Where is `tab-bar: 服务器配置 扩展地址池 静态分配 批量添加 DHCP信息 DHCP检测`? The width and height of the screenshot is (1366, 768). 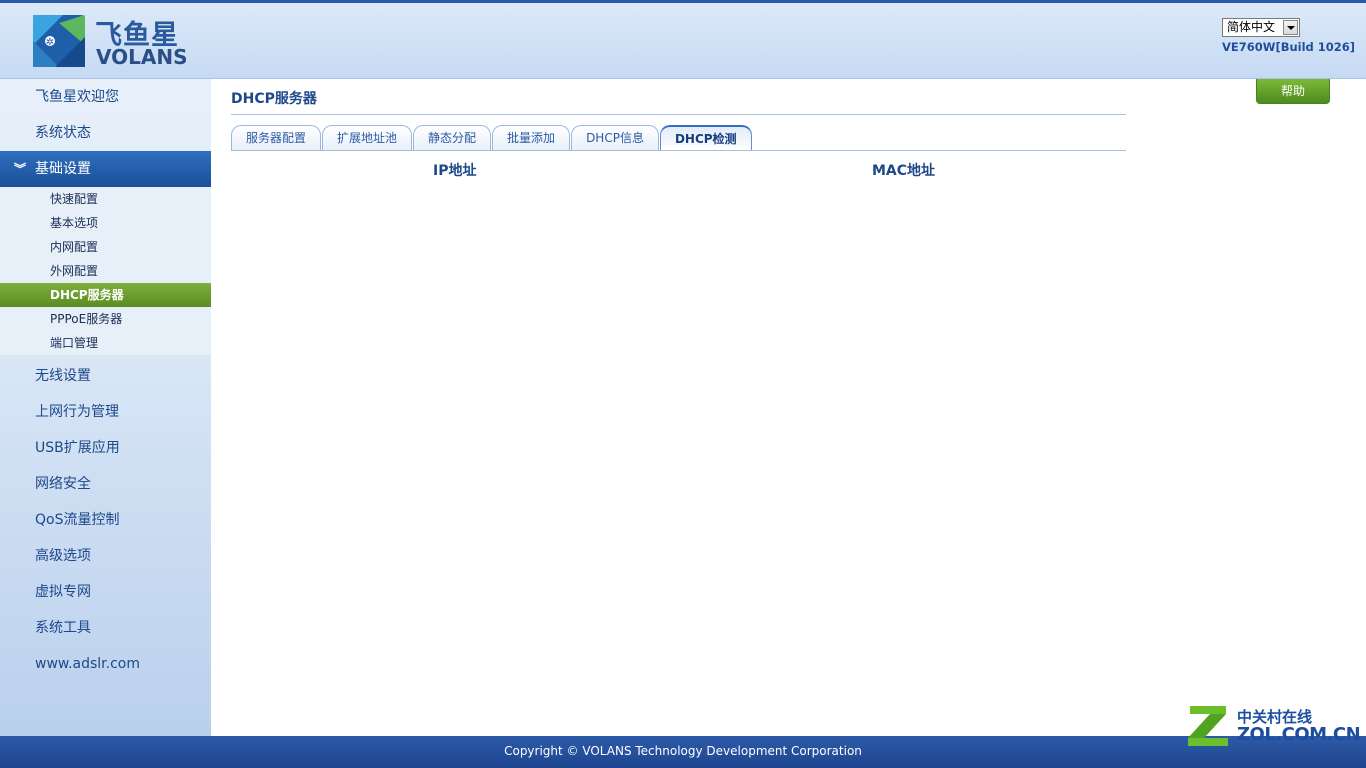 tab-bar: 服务器配置 扩展地址池 静态分配 批量添加 DHCP信息 DHCP检测 is located at coordinates (492, 137).